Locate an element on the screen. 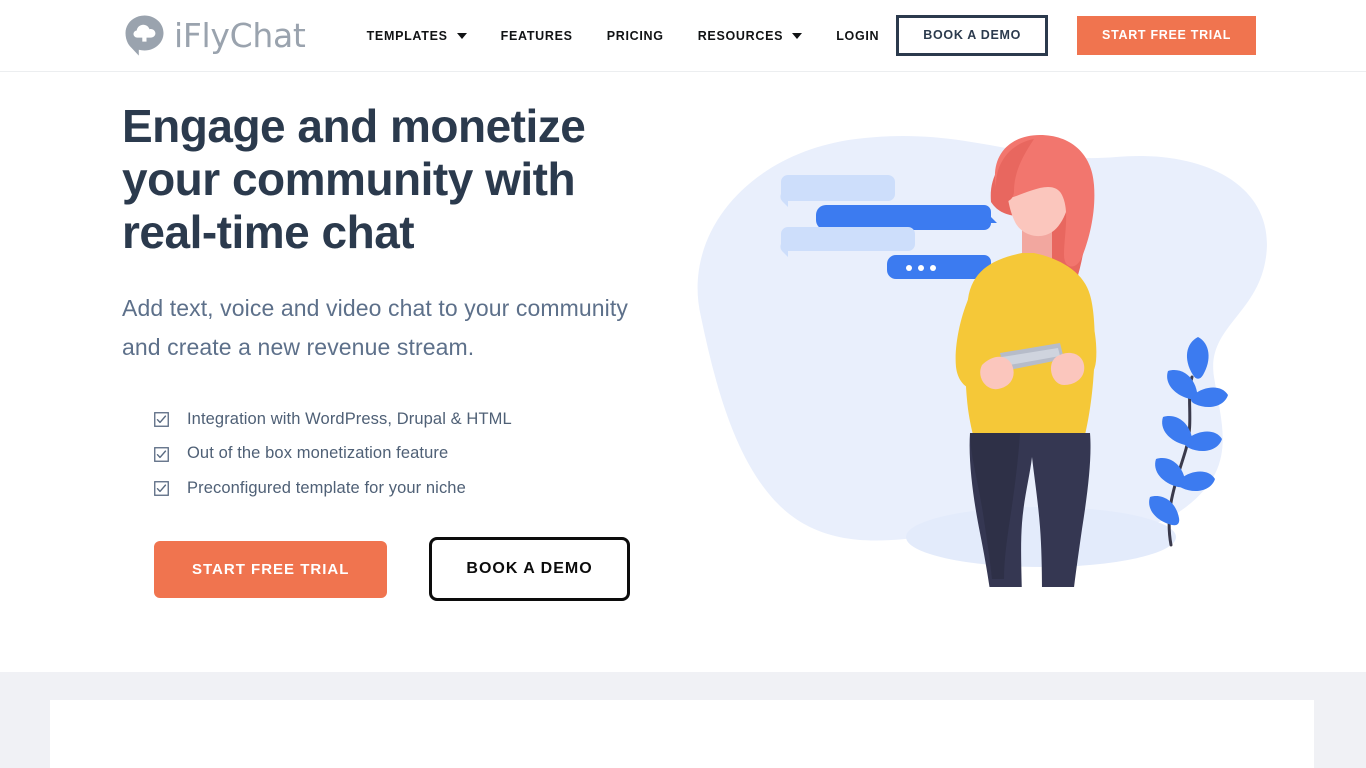 This screenshot has height=768, width=1366. nav-label-pricing: PRICING is located at coordinates (635, 35).